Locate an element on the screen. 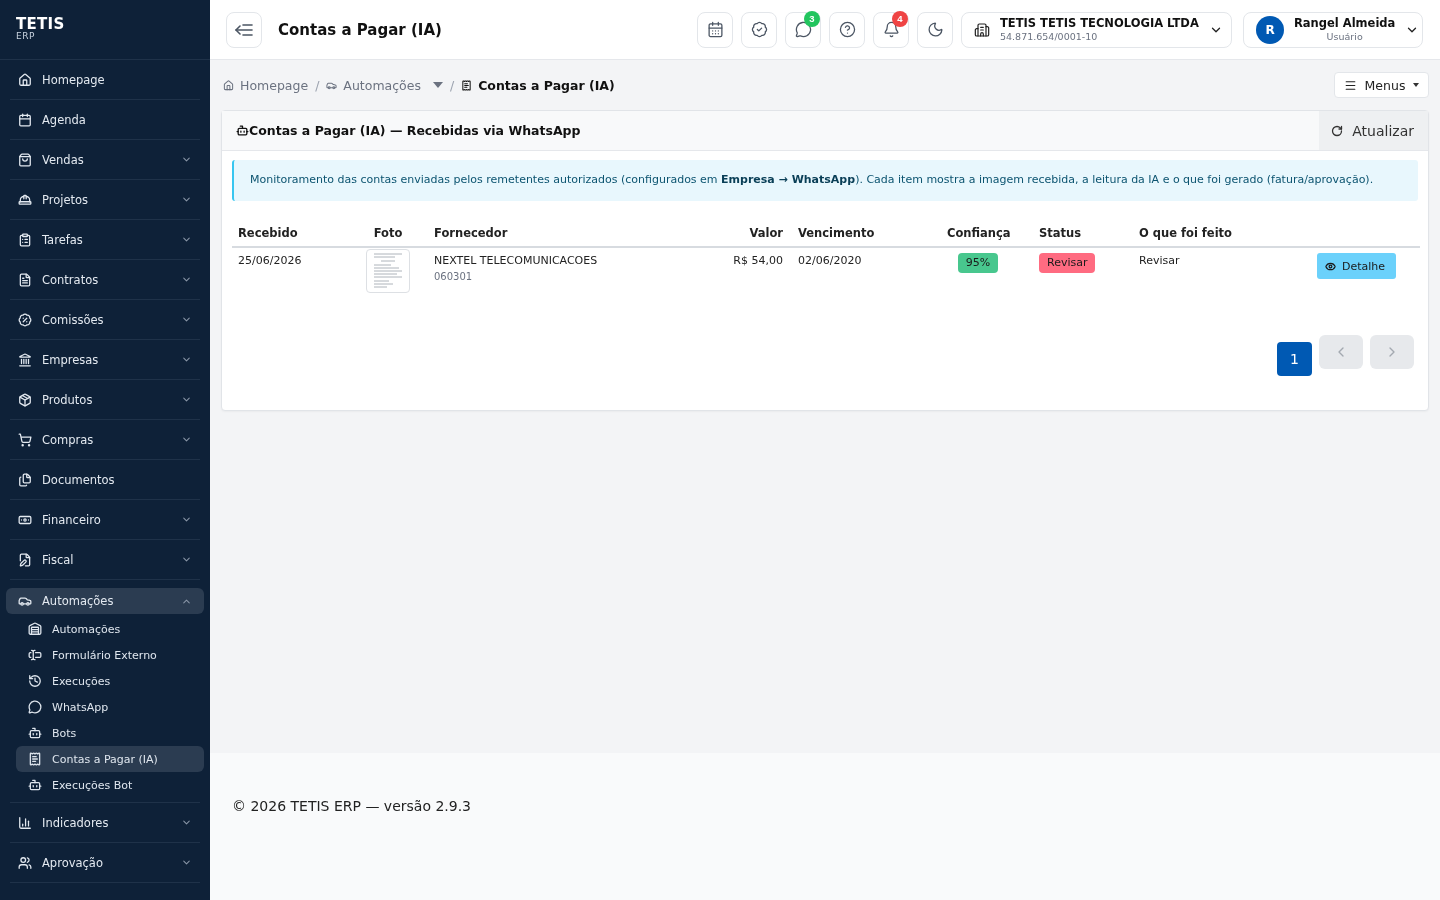 This screenshot has height=900, width=1440. notifications-button: 4 is located at coordinates (891, 29).